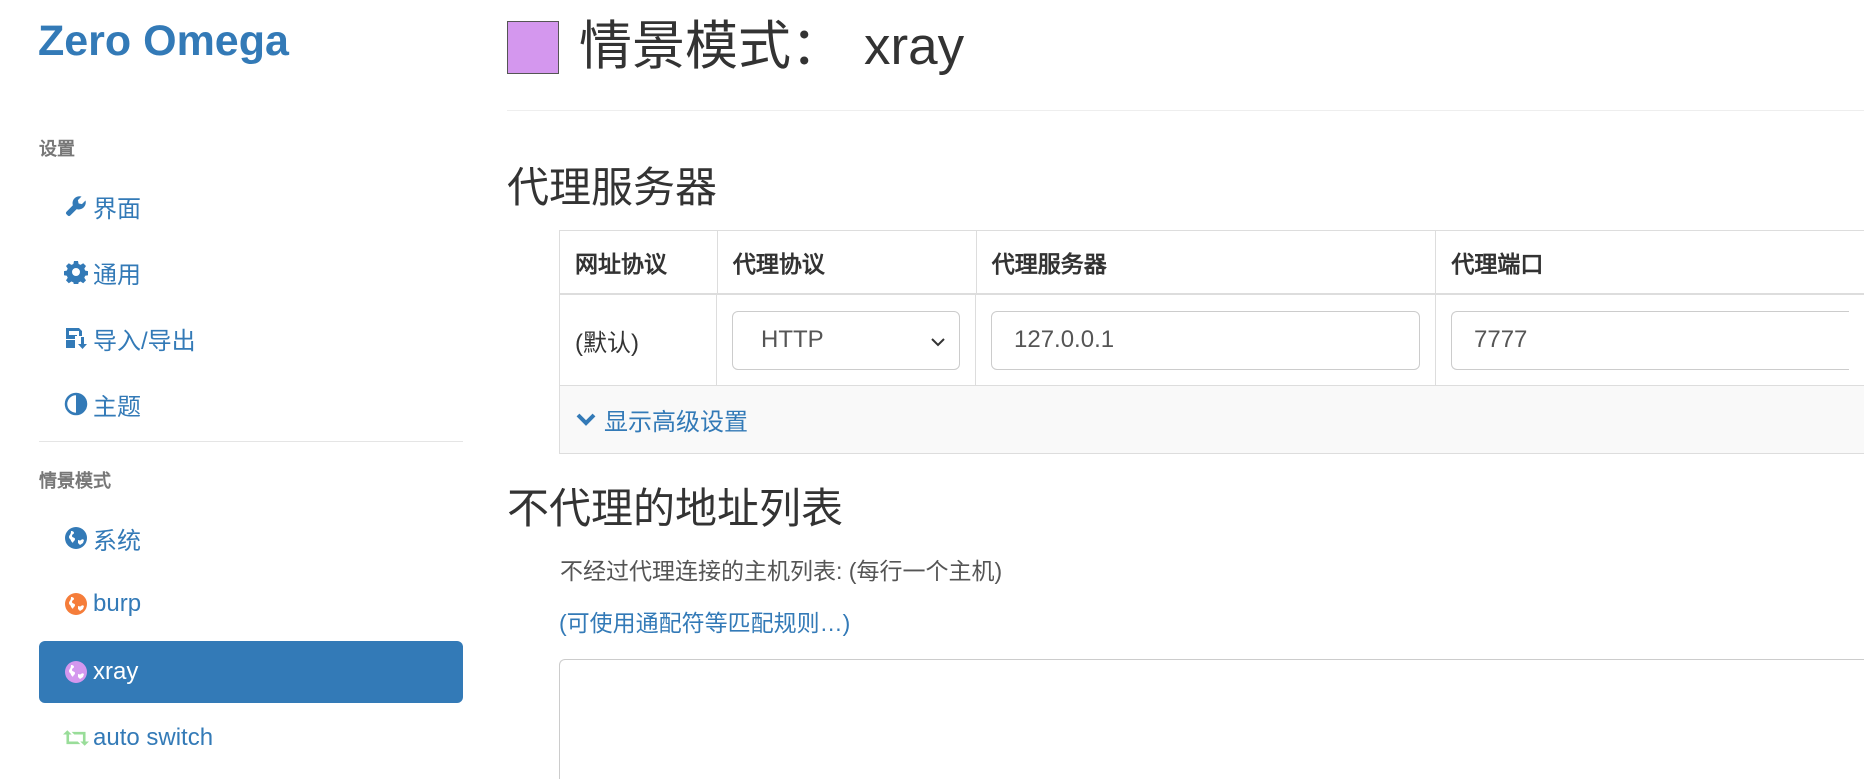 This screenshot has width=1864, height=779. What do you see at coordinates (251, 404) in the screenshot?
I see `sidebar-item-theme: 主题` at bounding box center [251, 404].